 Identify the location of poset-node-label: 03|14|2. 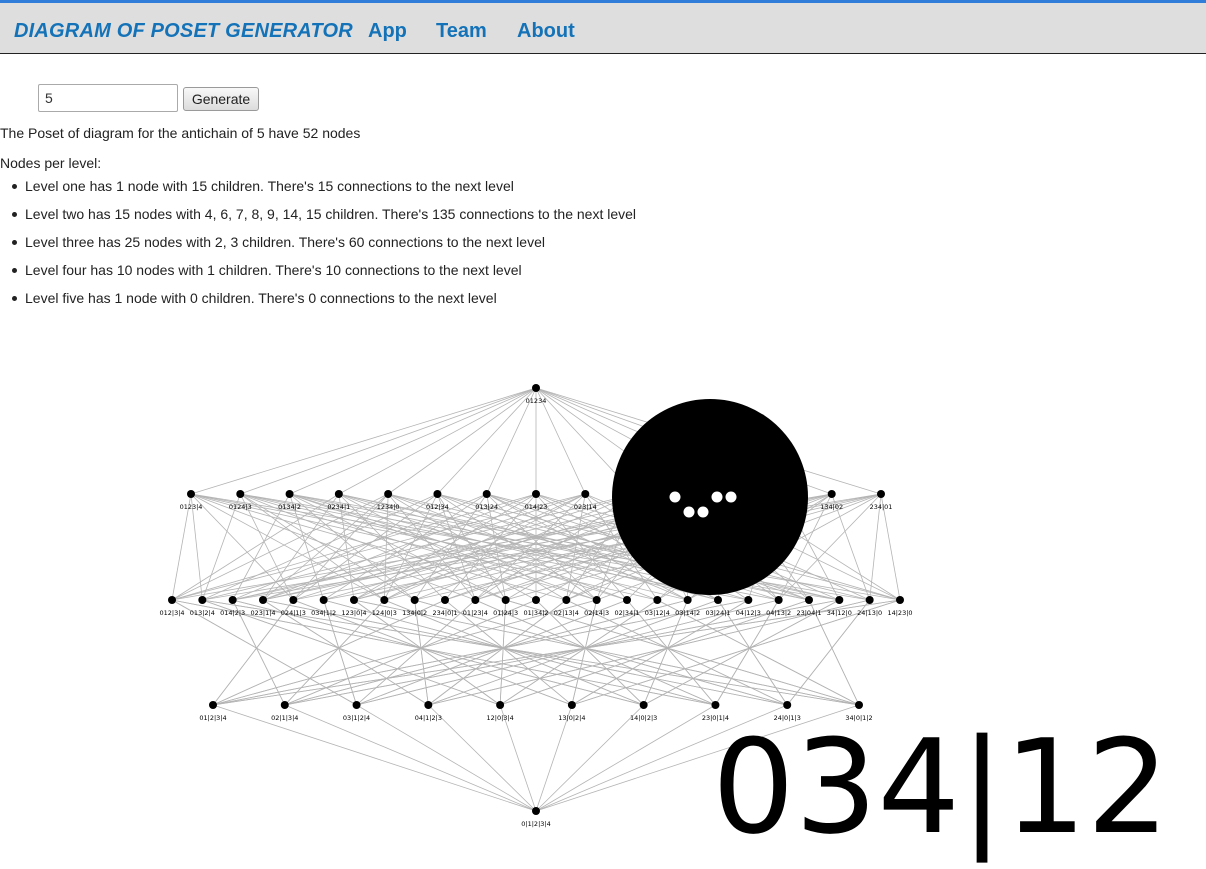
(687, 613).